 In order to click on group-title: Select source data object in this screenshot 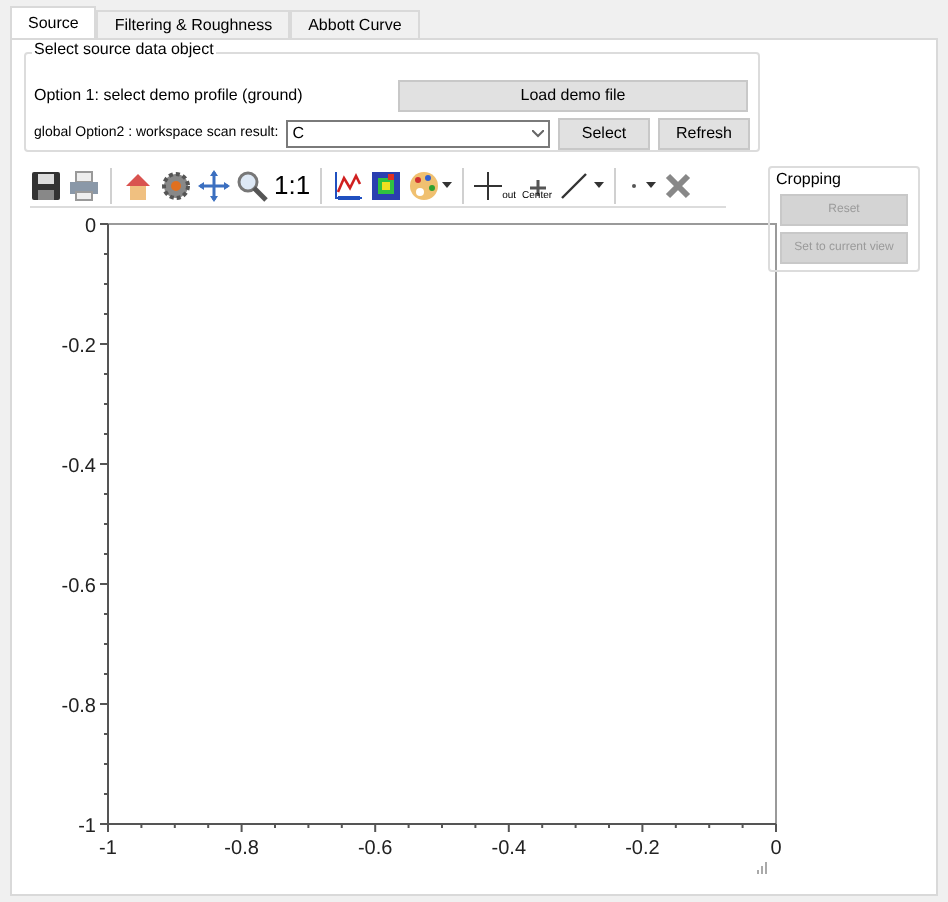, I will do `click(124, 50)`.